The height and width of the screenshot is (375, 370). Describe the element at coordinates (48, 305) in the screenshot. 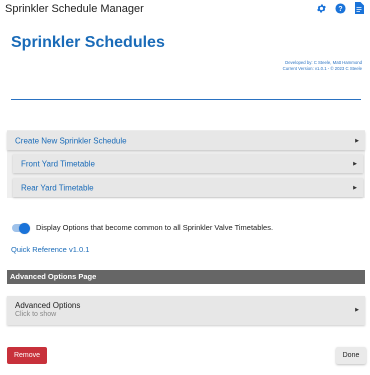

I see `advanced-options-title: Advanced Options` at that location.